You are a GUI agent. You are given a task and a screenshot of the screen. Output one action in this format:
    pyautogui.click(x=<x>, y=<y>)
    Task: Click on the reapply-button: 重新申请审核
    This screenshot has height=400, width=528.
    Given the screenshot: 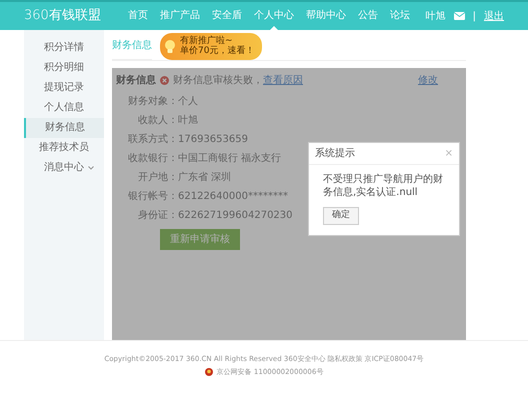 What is the action you would take?
    pyautogui.click(x=200, y=239)
    